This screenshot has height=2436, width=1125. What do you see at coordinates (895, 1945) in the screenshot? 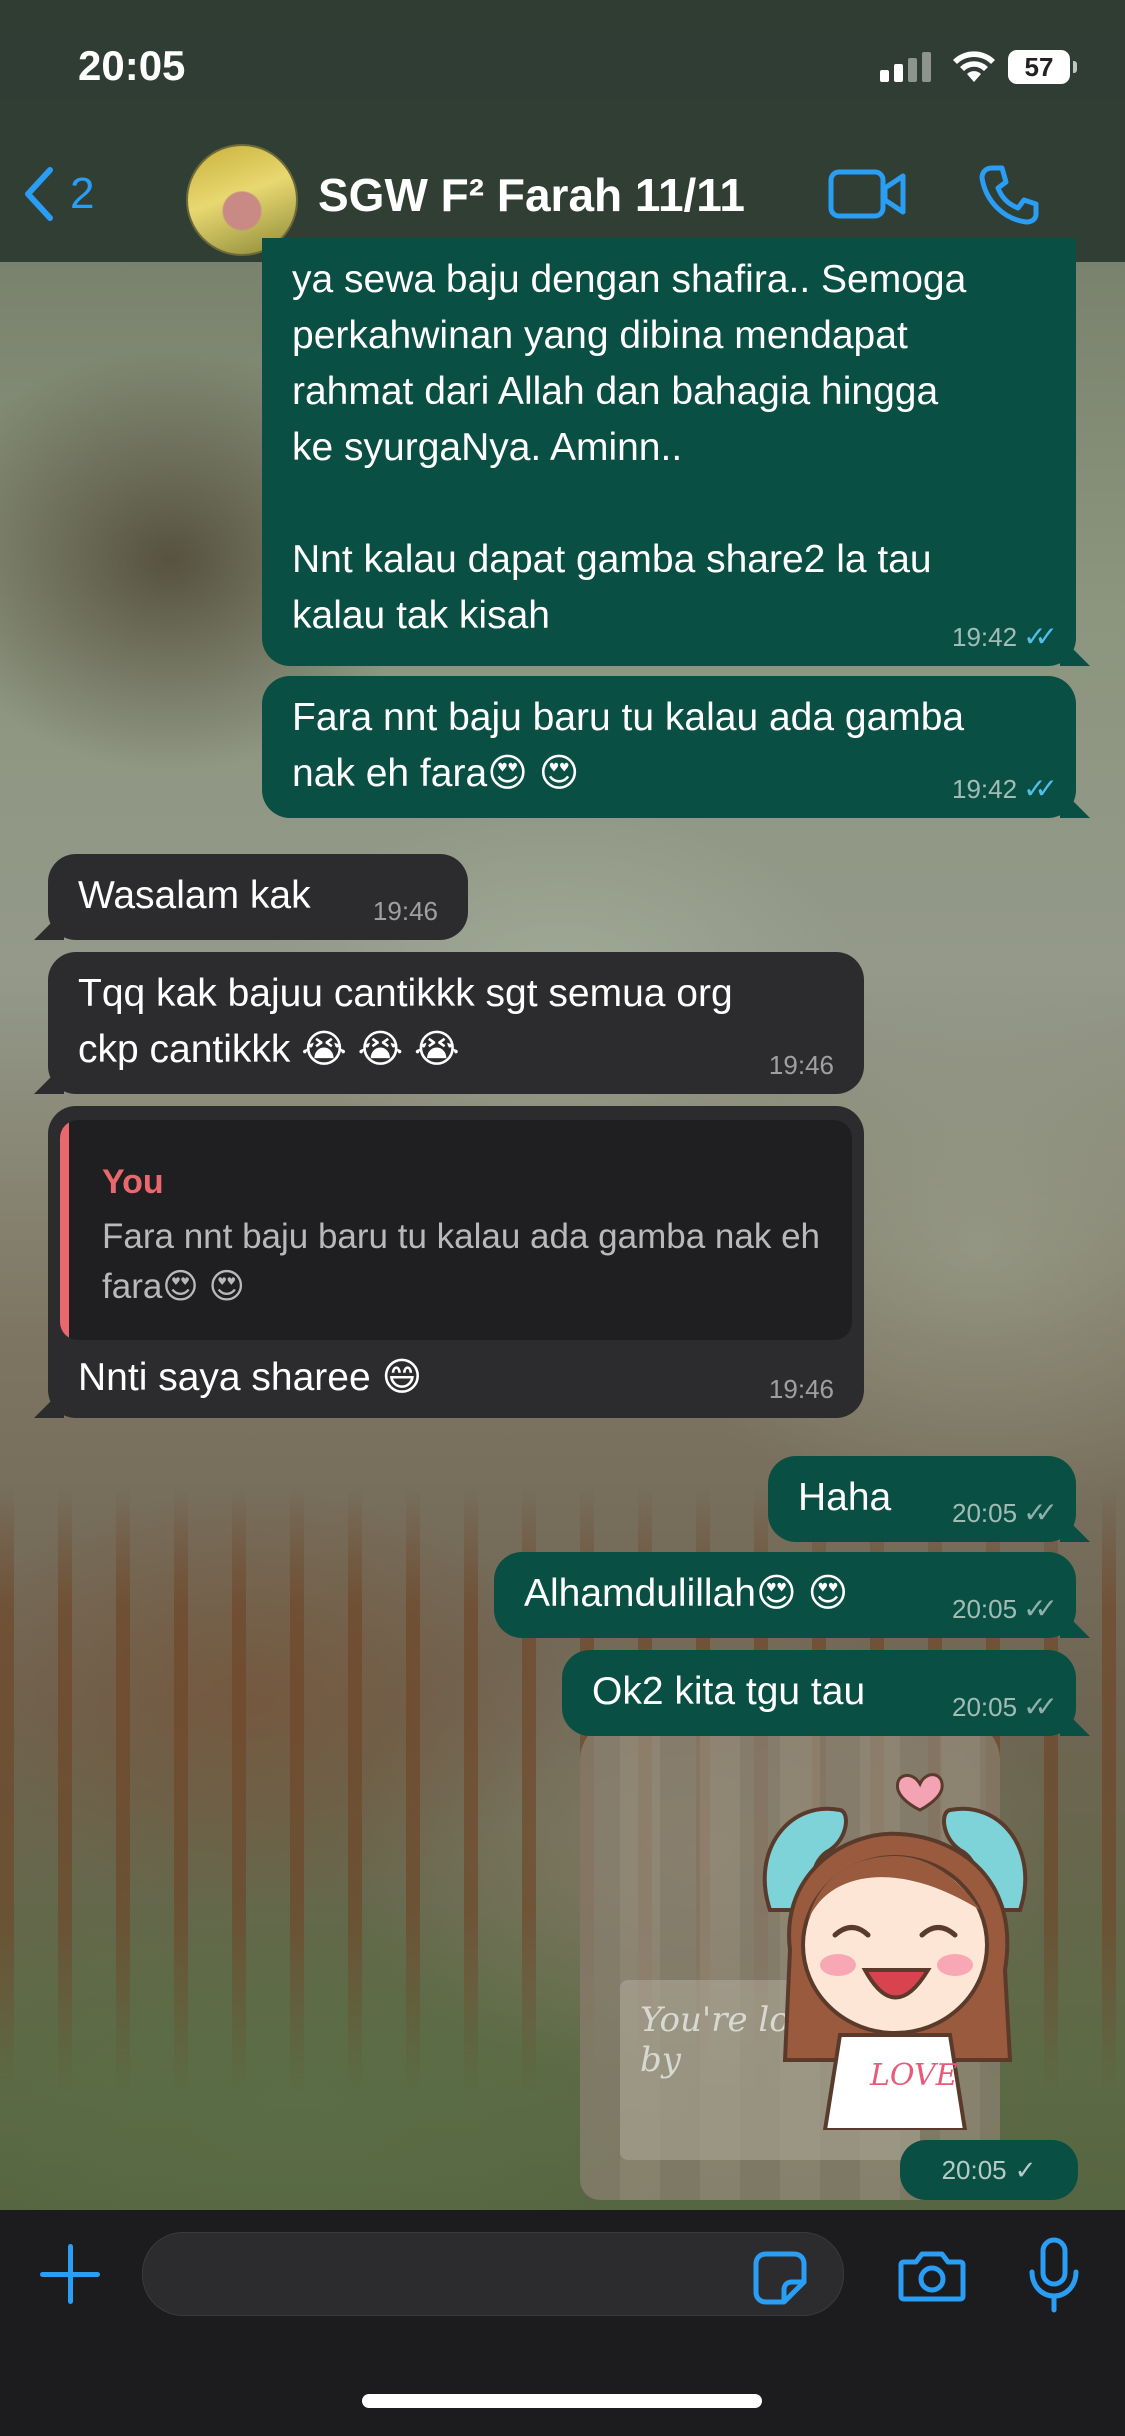
I see `girl-heart-sticker: LOVE` at bounding box center [895, 1945].